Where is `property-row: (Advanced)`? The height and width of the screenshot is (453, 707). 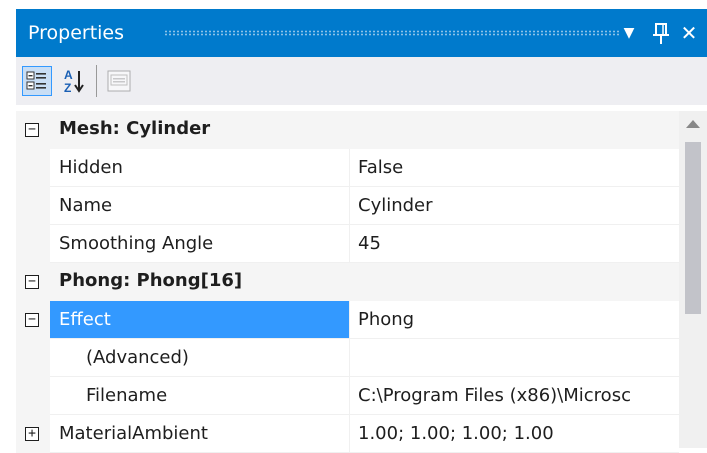 property-row: (Advanced) is located at coordinates (347, 358).